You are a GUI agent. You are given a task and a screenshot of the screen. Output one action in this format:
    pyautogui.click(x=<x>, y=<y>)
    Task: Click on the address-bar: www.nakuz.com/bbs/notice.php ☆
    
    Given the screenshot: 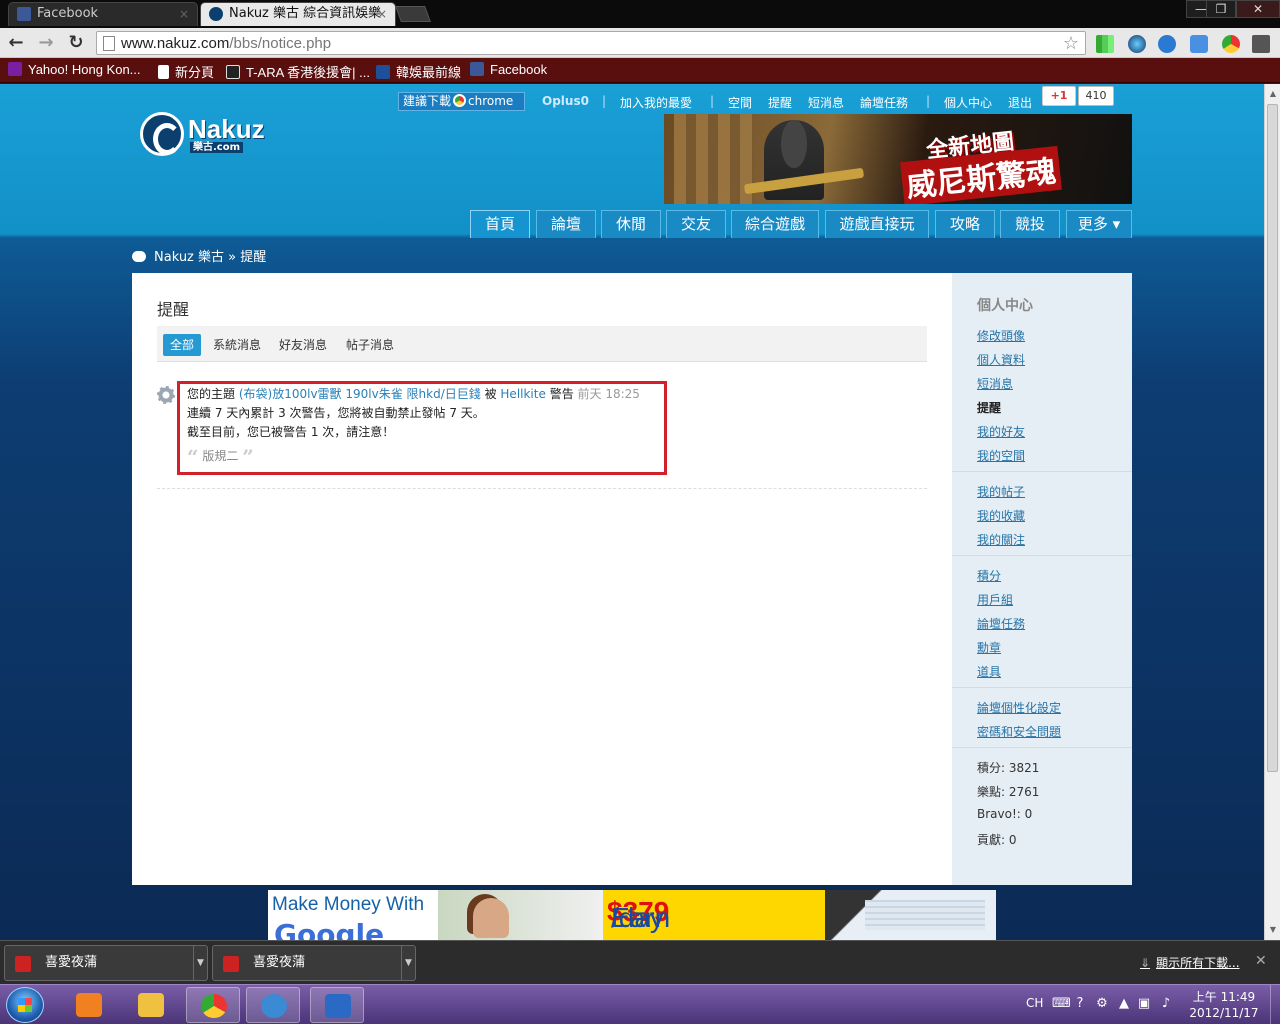 What is the action you would take?
    pyautogui.click(x=591, y=43)
    